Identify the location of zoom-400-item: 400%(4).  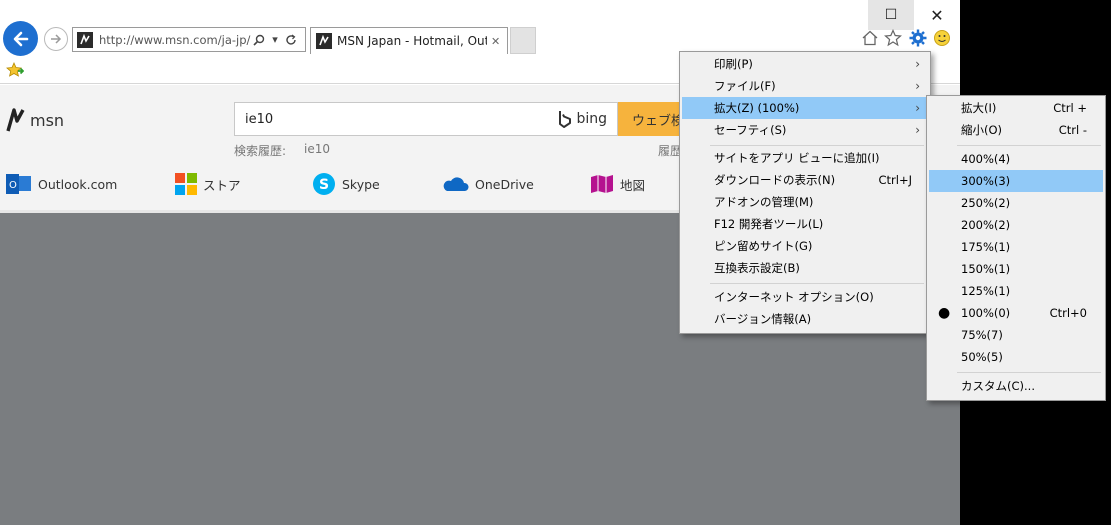
(1016, 159).